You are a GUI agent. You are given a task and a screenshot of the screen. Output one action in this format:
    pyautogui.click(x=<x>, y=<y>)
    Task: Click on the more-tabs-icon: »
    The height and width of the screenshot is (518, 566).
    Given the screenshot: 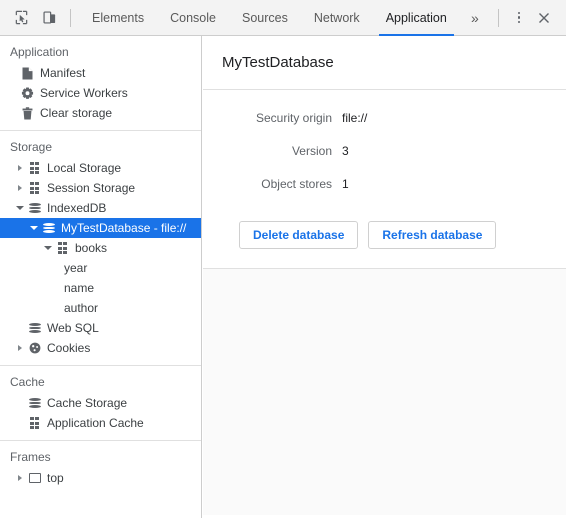 What is the action you would take?
    pyautogui.click(x=475, y=18)
    